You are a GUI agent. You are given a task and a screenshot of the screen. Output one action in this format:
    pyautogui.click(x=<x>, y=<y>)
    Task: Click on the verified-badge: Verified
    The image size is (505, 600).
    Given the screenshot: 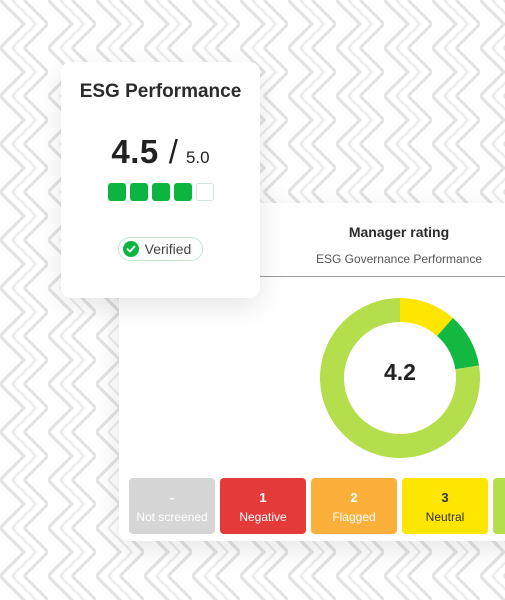 What is the action you would take?
    pyautogui.click(x=160, y=249)
    